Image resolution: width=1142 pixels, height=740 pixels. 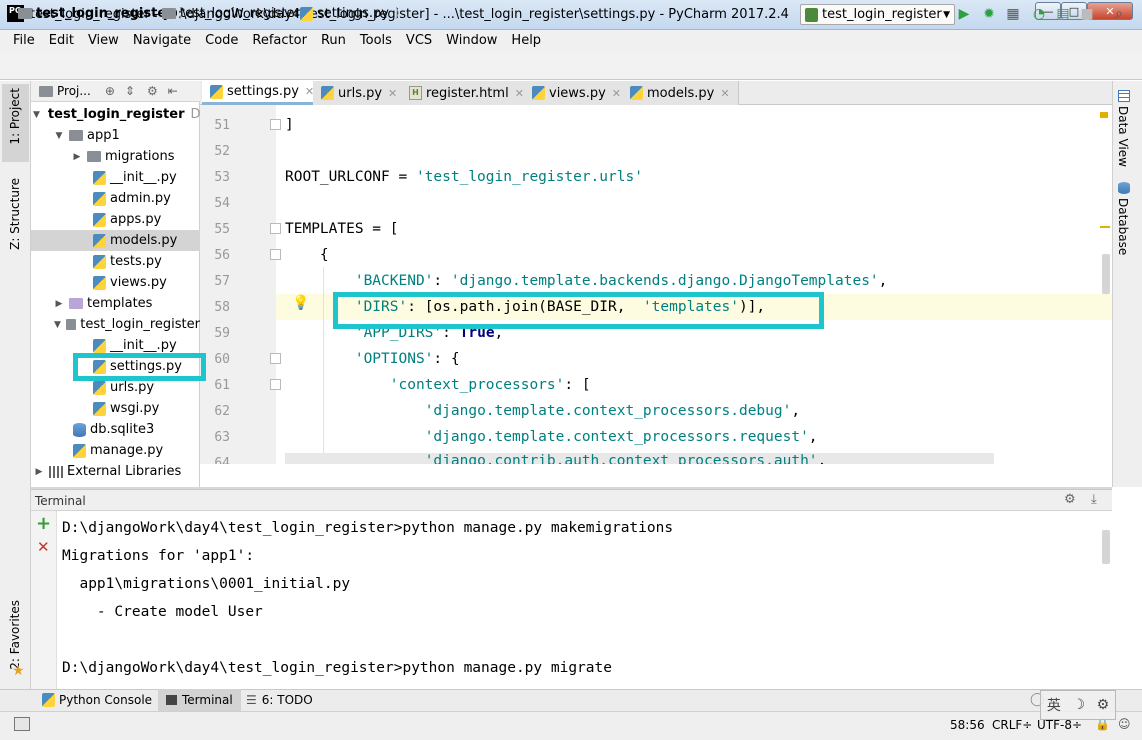 I want to click on tree-item-db-sqlite: db.sqlite3, so click(x=115, y=429).